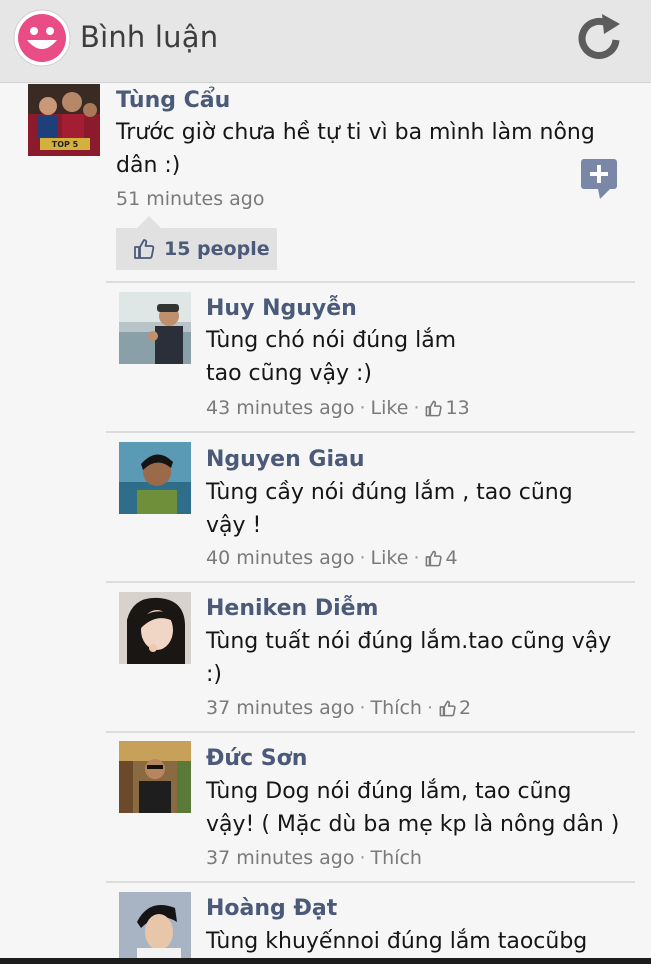  I want to click on add-comment-icon, so click(599, 179).